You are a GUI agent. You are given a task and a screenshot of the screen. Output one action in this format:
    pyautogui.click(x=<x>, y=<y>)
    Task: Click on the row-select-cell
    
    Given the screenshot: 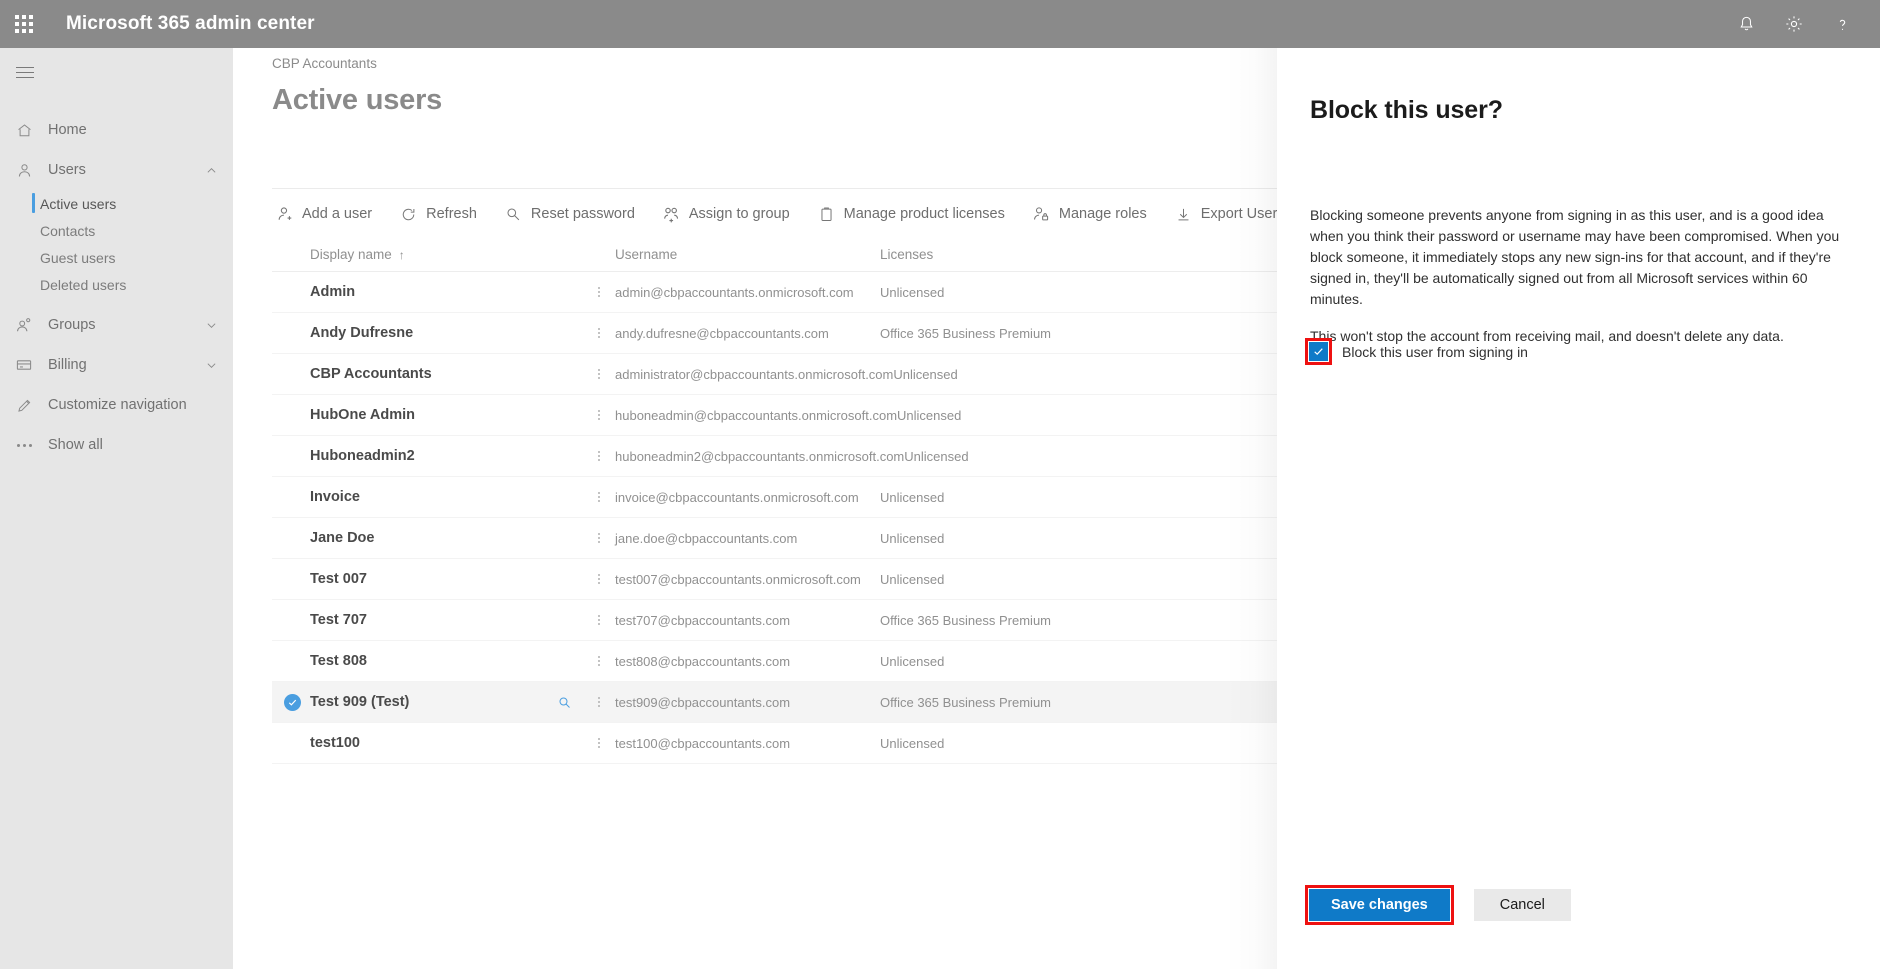 What is the action you would take?
    pyautogui.click(x=291, y=702)
    